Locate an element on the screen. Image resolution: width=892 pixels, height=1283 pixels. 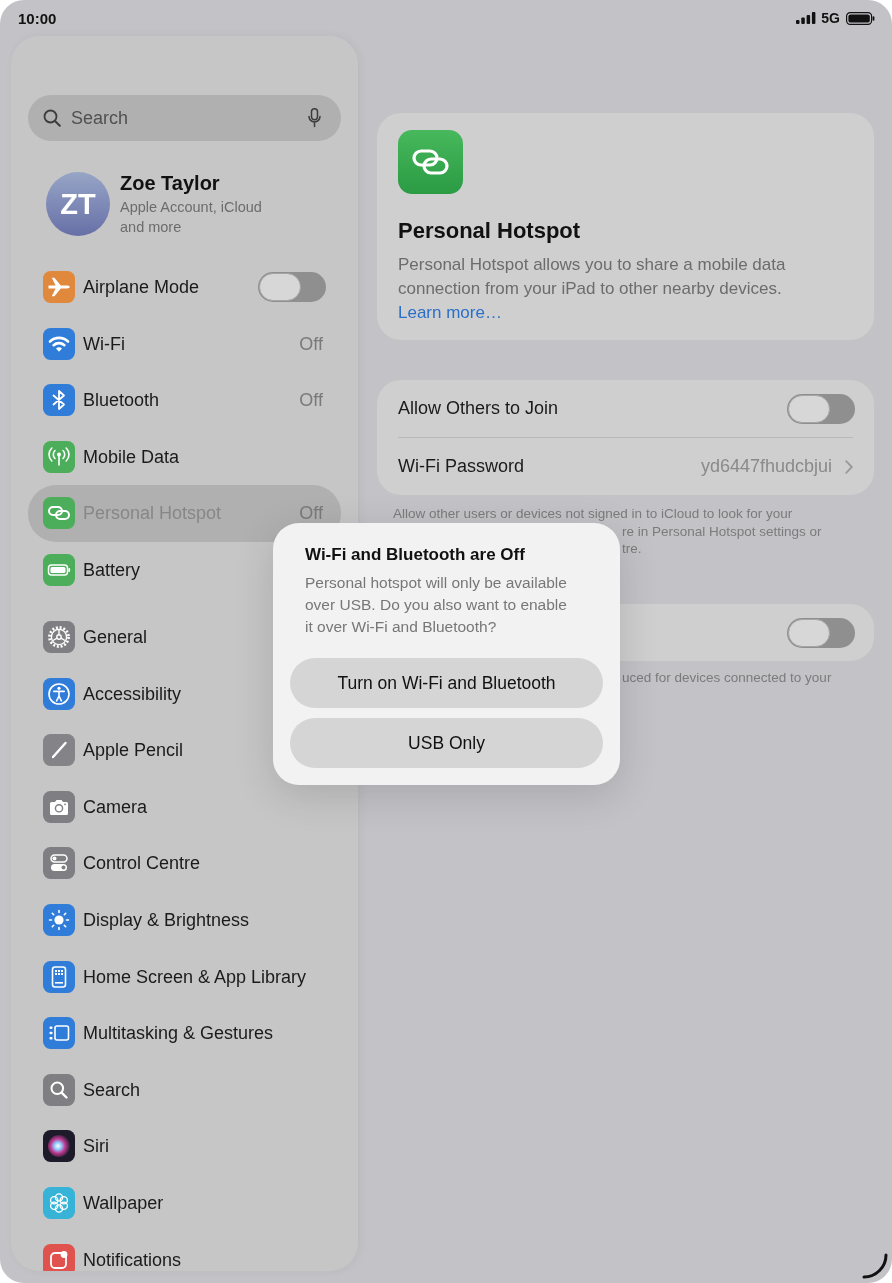
footnote-text: re in Personal Hotspot settings or is located at coordinates (722, 531).